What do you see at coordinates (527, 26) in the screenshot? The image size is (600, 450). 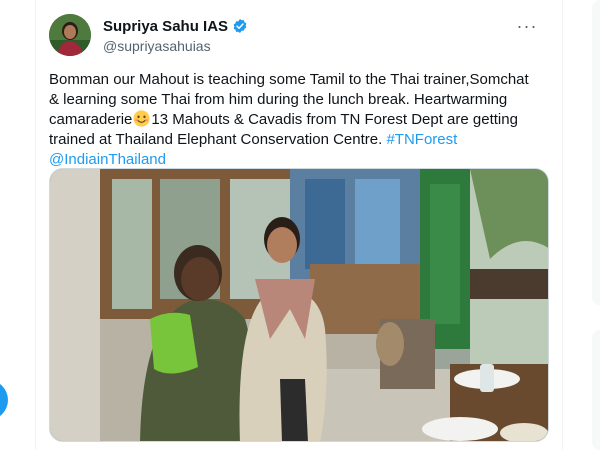 I see `more-options-icon: ···` at bounding box center [527, 26].